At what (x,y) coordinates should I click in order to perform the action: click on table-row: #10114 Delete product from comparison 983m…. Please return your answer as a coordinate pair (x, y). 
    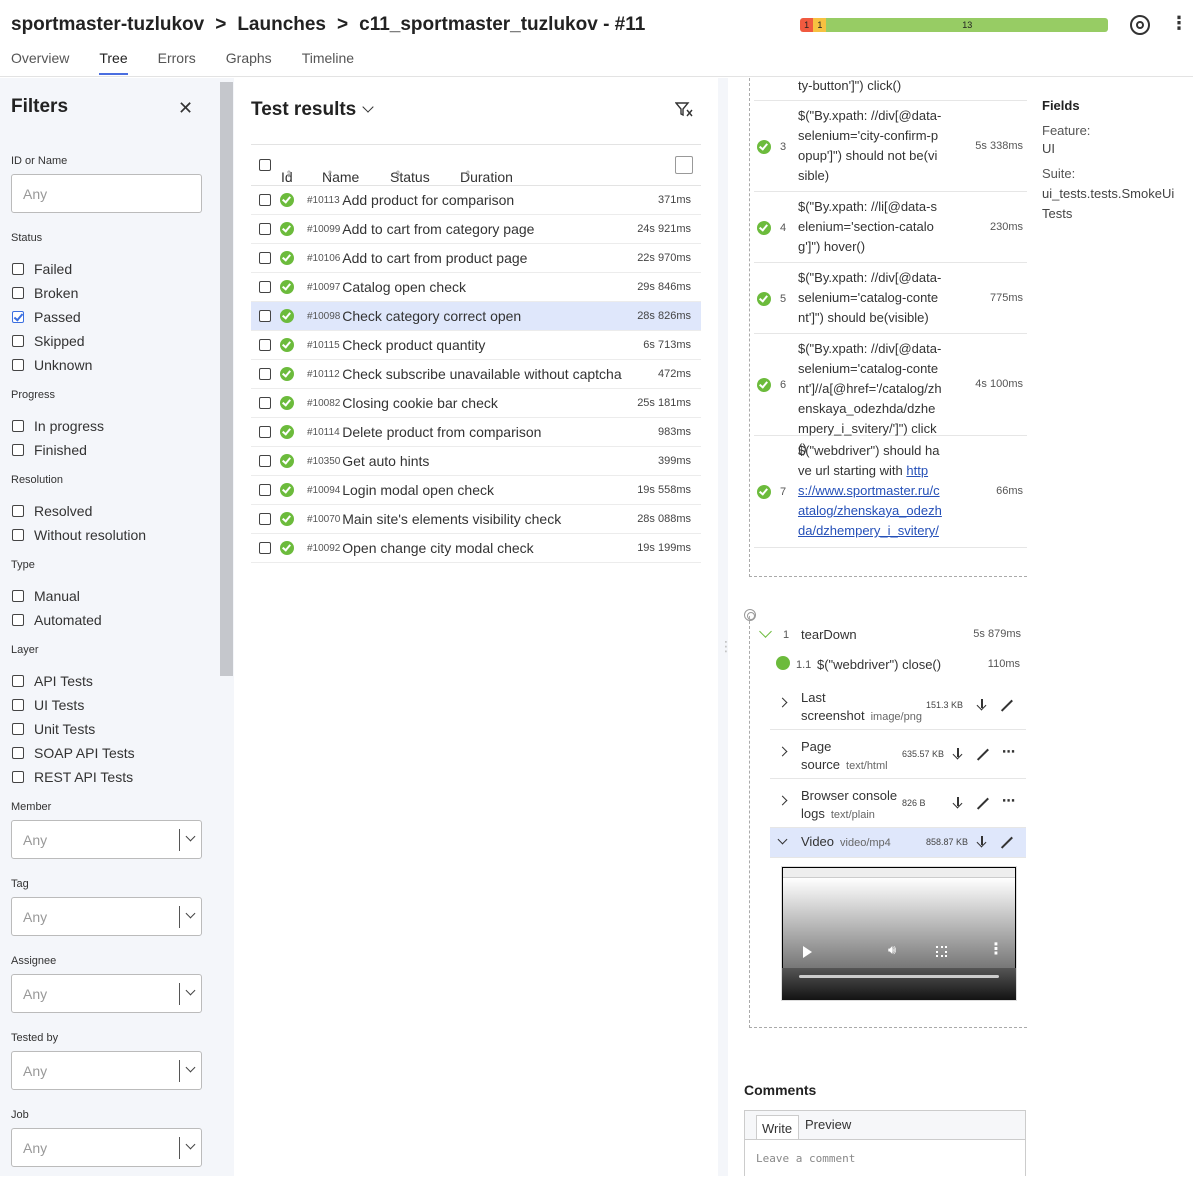
    Looking at the image, I should click on (476, 432).